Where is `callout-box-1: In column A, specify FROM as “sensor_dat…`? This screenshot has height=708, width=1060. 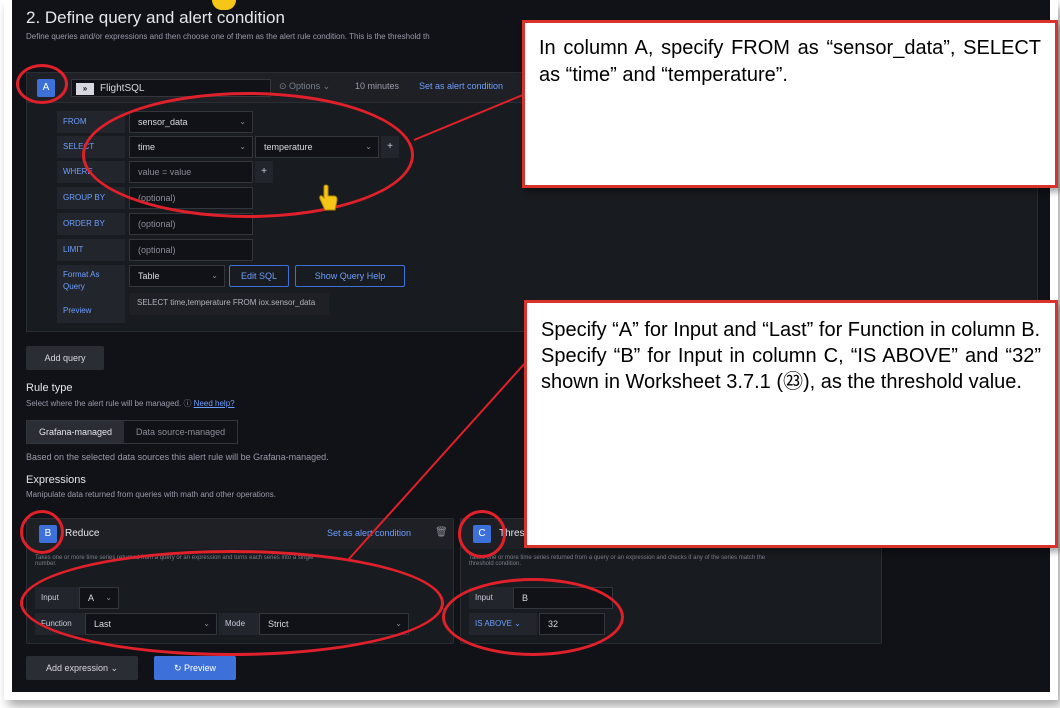
callout-box-1: In column A, specify FROM as “sensor_dat… is located at coordinates (790, 104).